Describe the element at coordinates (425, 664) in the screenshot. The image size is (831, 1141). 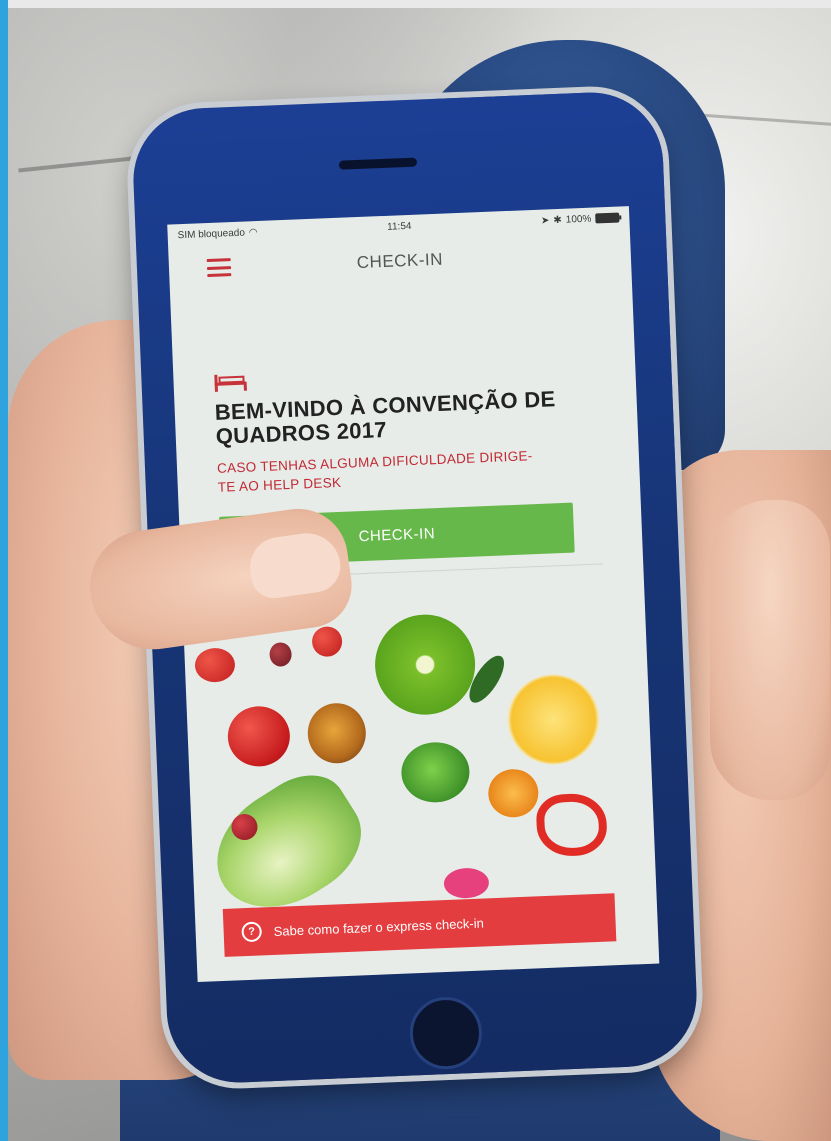
I see `kiwi-image` at that location.